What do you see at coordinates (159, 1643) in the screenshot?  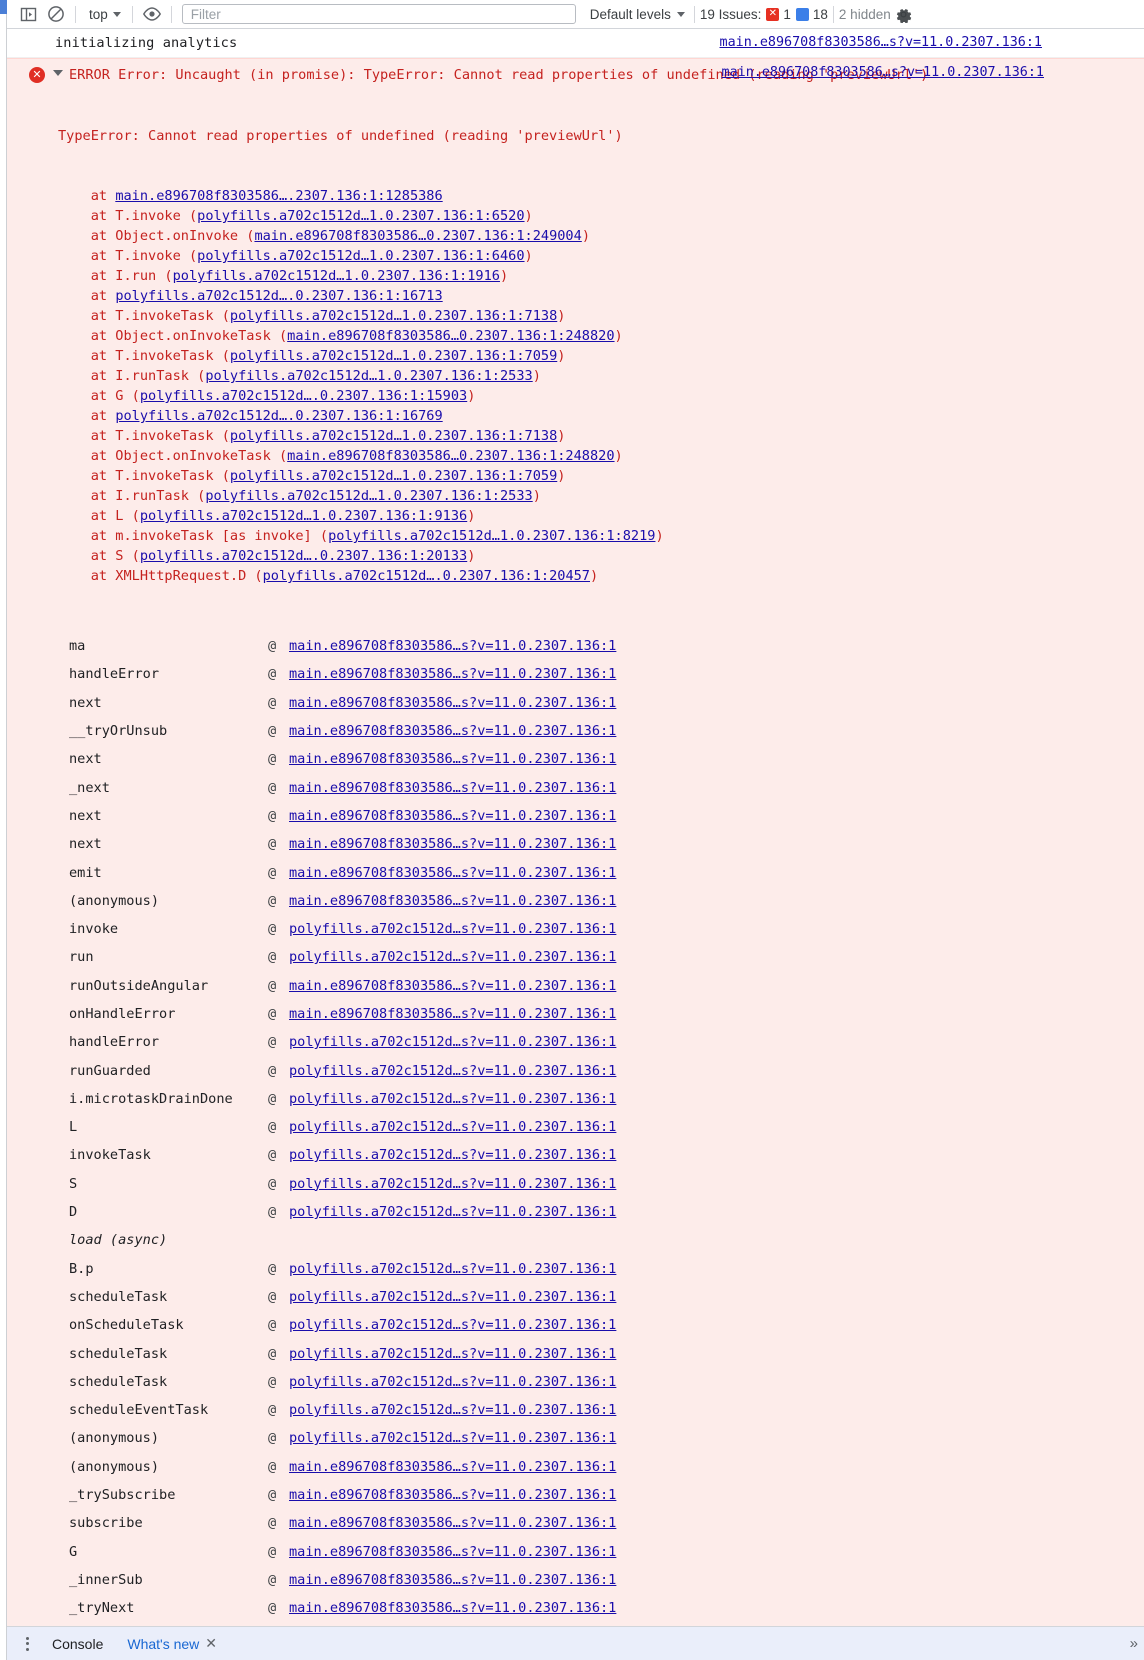 I see `drawer-tab-whats-new: What's new` at bounding box center [159, 1643].